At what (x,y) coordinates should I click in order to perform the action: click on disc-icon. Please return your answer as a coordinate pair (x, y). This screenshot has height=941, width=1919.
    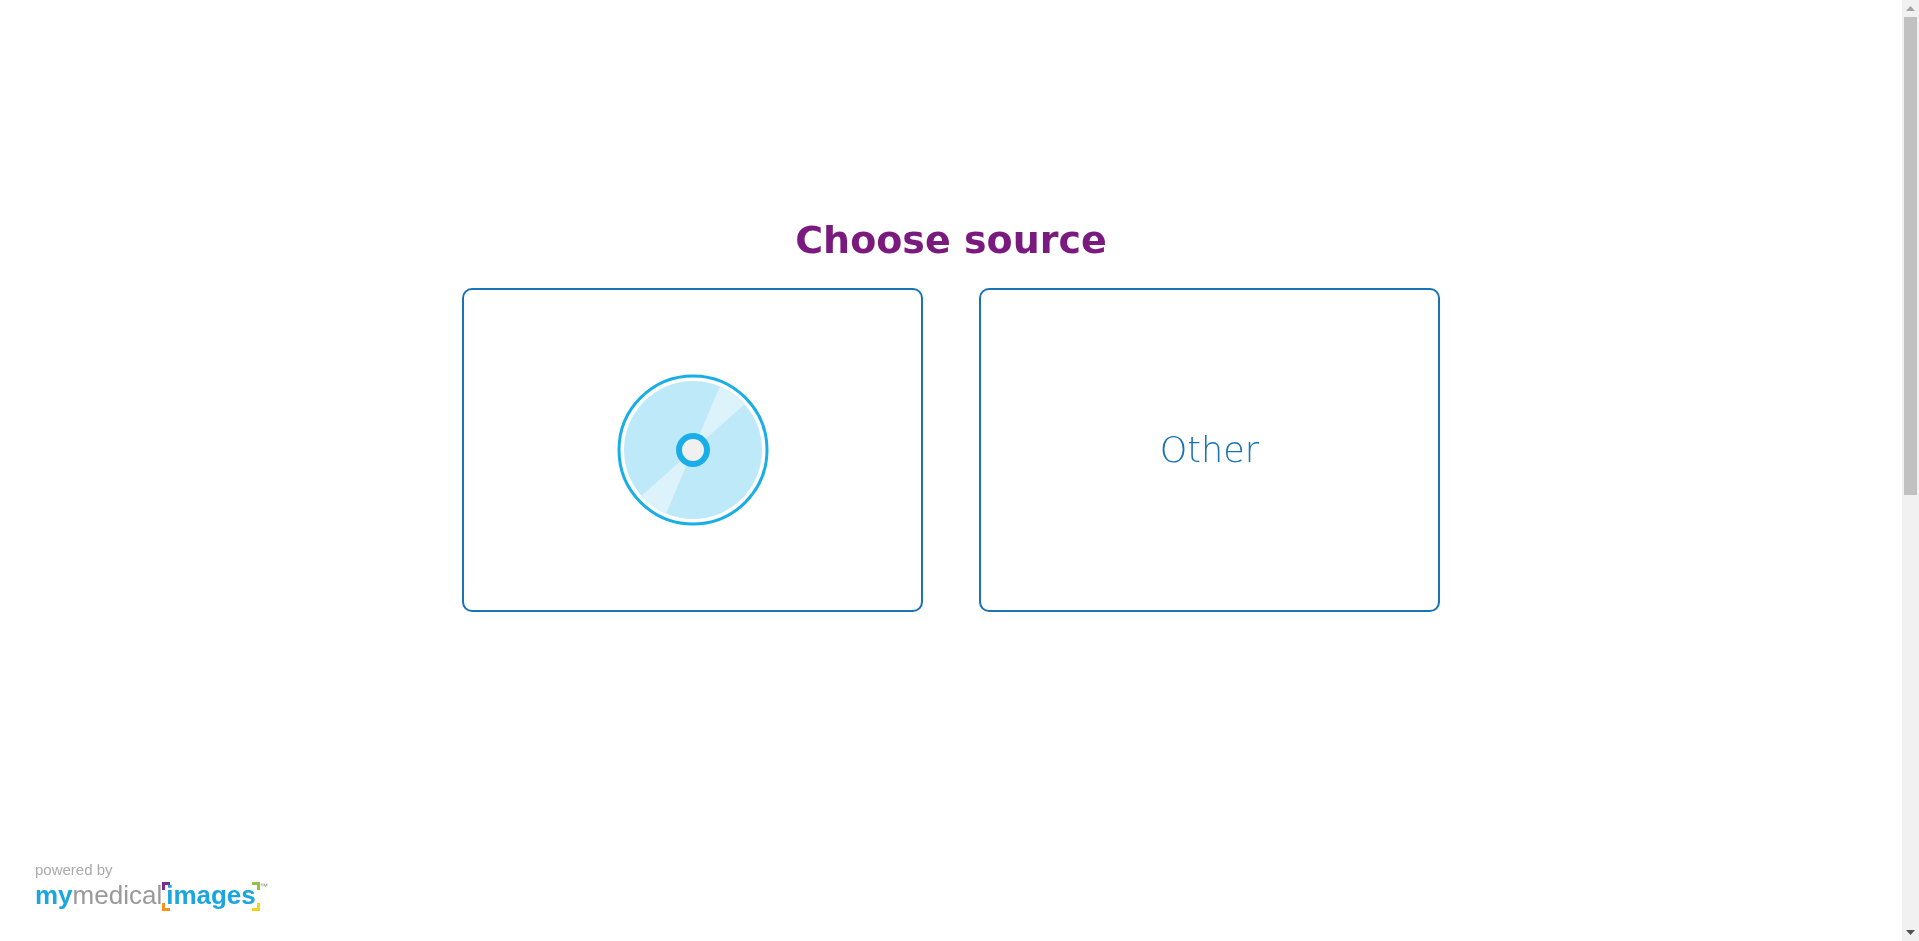
    Looking at the image, I should click on (692, 450).